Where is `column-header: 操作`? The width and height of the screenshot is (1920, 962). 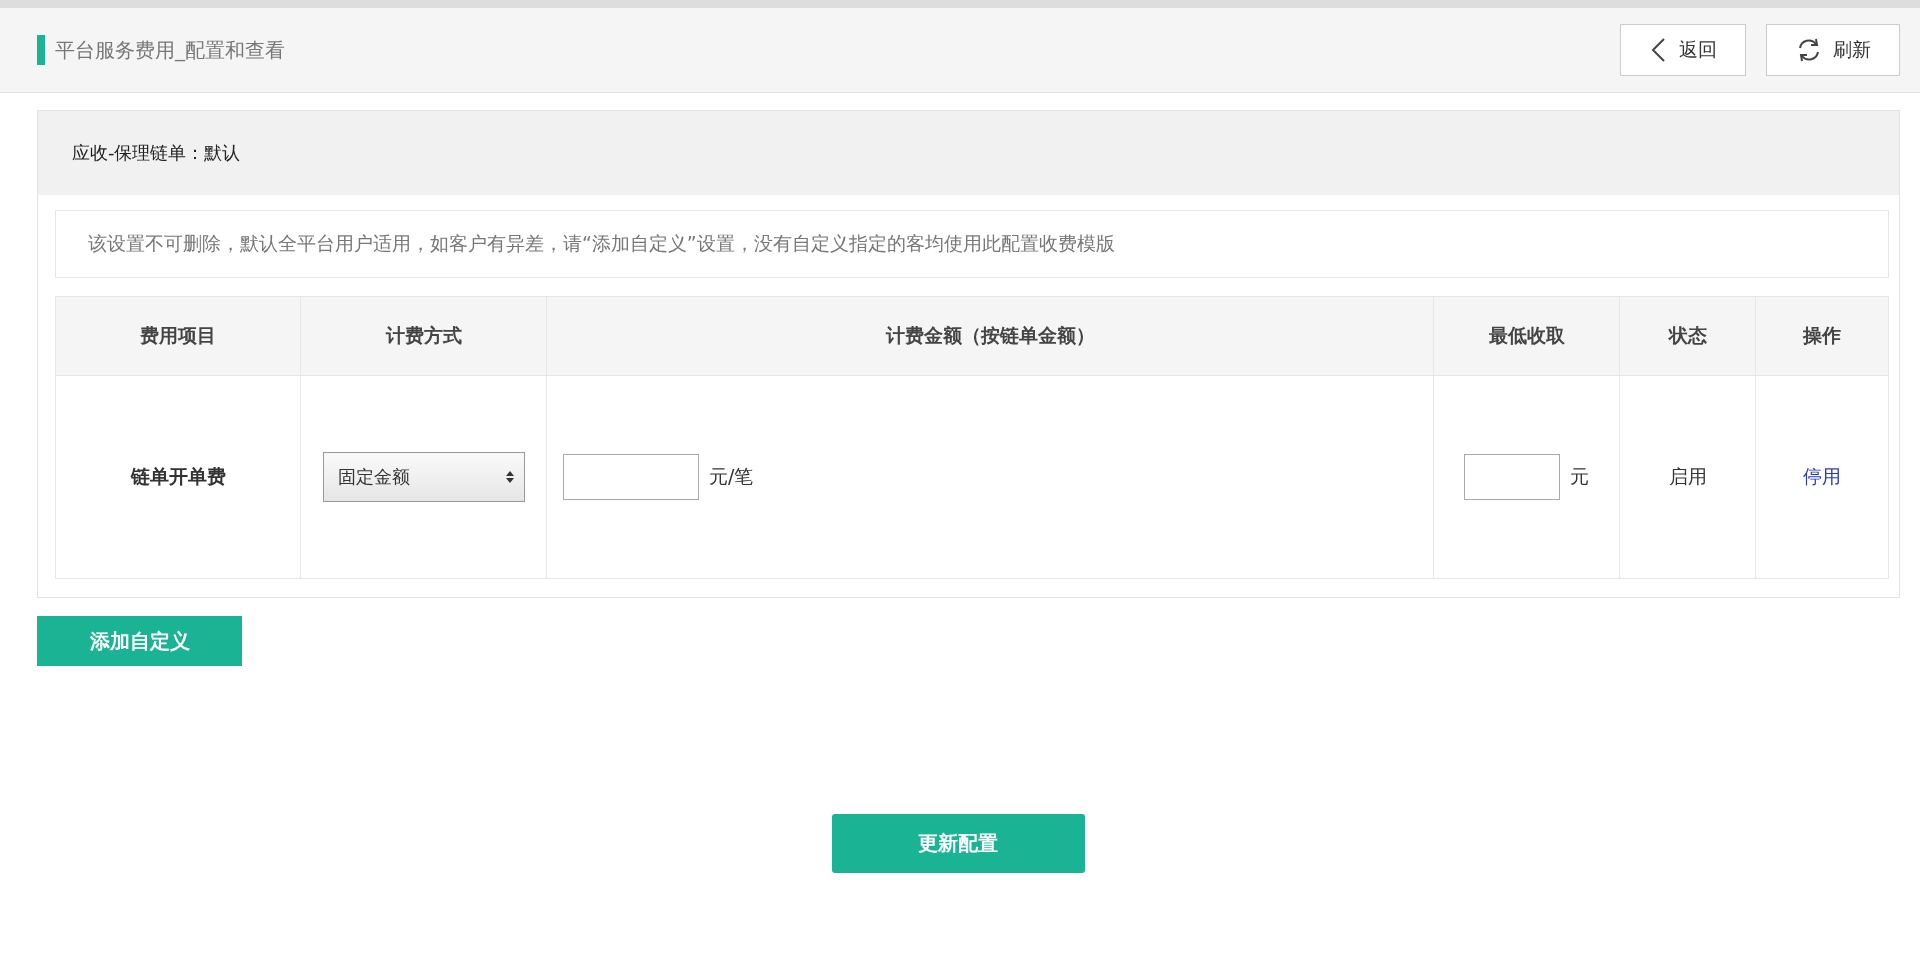 column-header: 操作 is located at coordinates (1822, 336).